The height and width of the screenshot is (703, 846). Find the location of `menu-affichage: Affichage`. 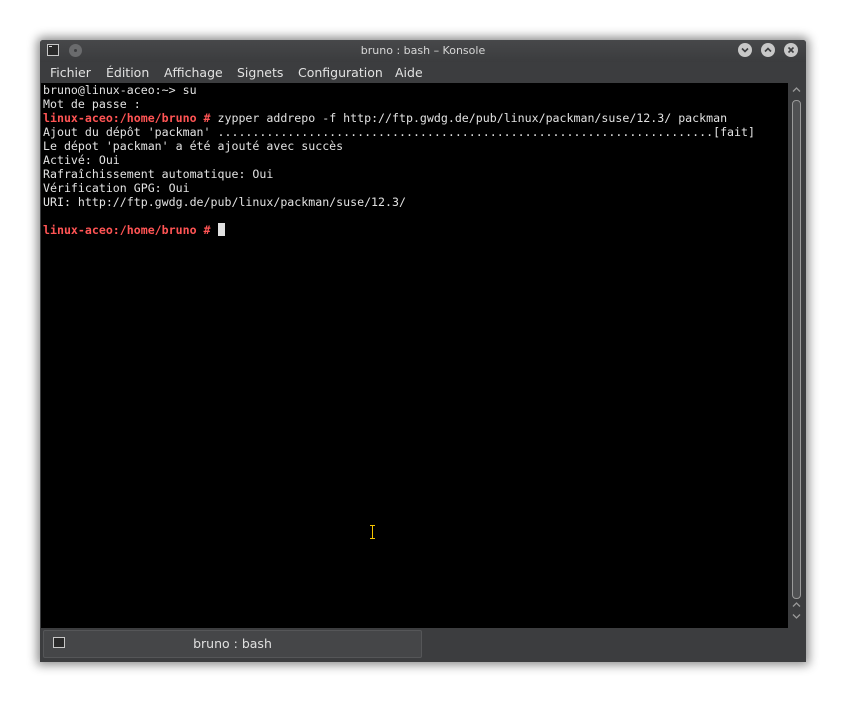

menu-affichage: Affichage is located at coordinates (193, 72).